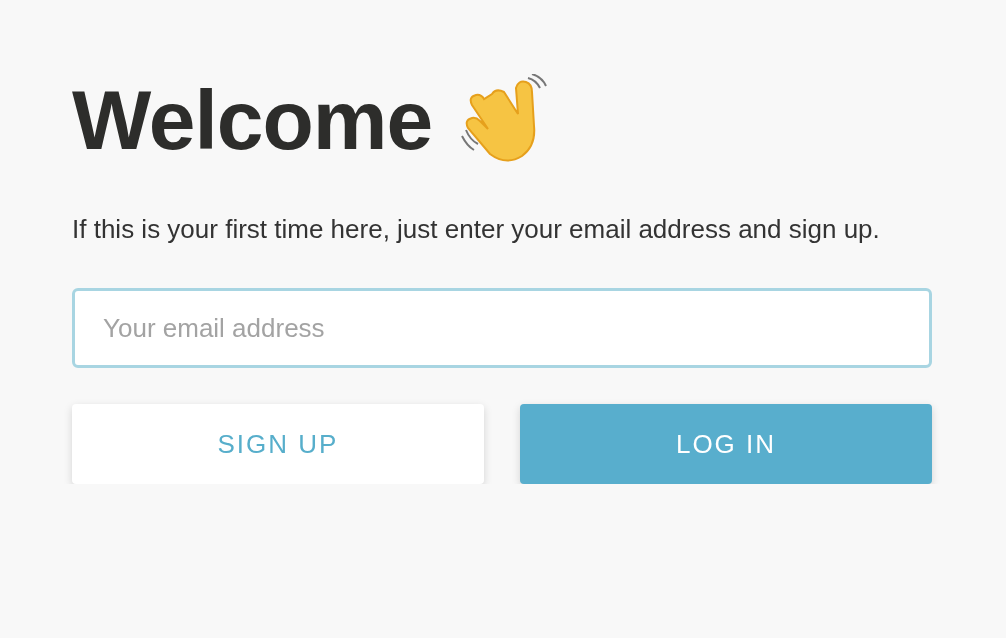  Describe the element at coordinates (726, 444) in the screenshot. I see `log-in-button: LOG IN` at that location.